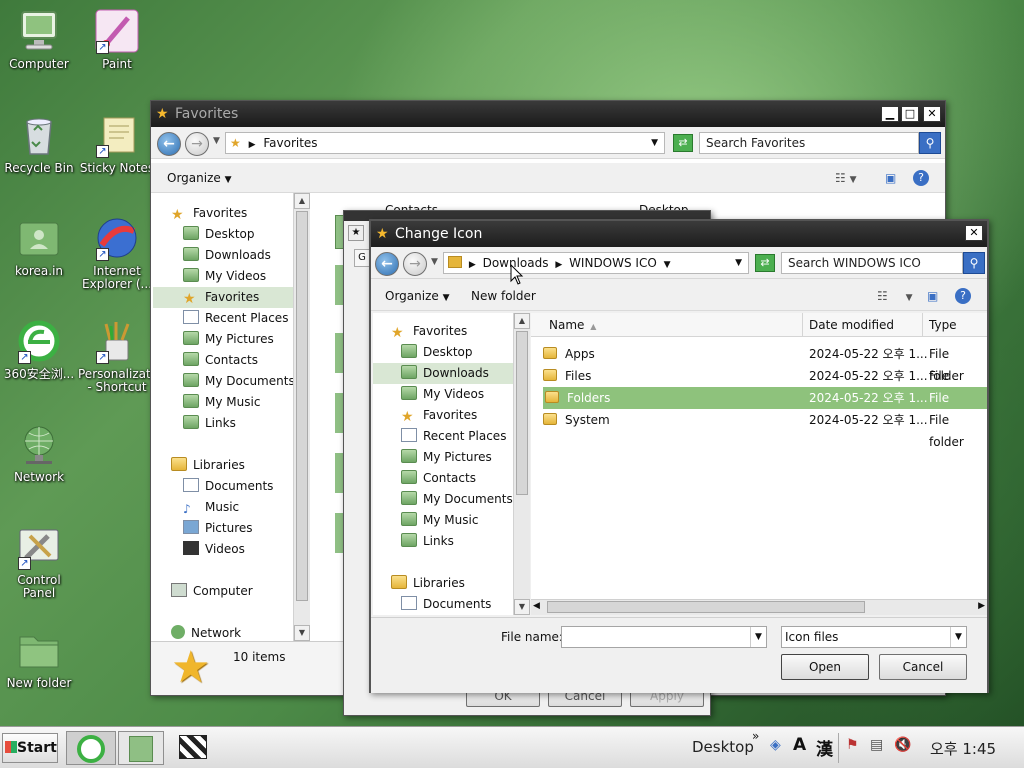 The width and height of the screenshot is (1024, 768). What do you see at coordinates (974, 233) in the screenshot?
I see `dialog-close-button: ✕` at bounding box center [974, 233].